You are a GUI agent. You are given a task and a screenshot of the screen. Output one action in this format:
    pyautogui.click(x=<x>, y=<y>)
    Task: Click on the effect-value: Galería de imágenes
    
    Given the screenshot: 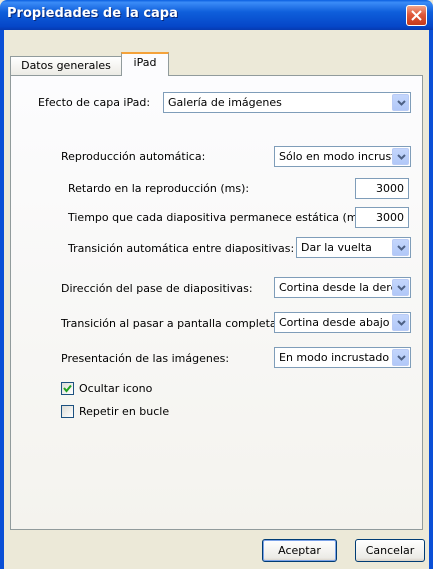 What is the action you would take?
    pyautogui.click(x=225, y=102)
    